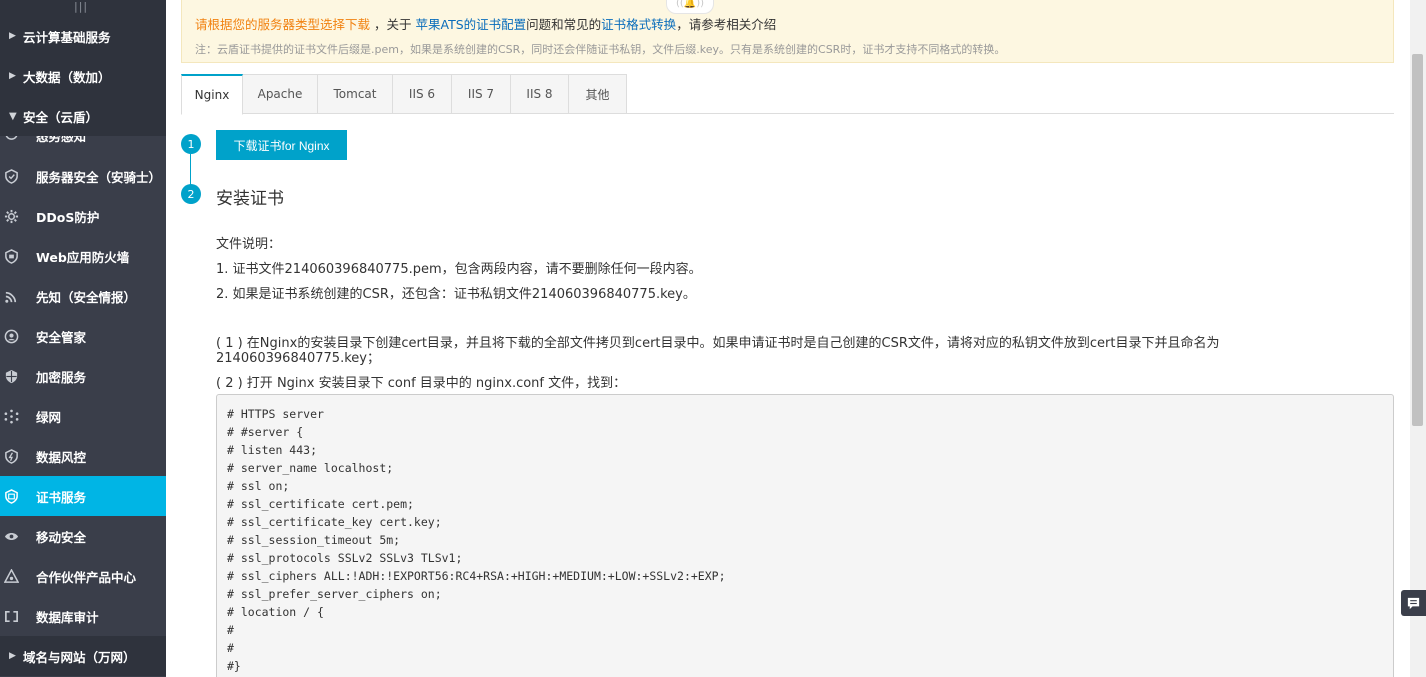 This screenshot has height=677, width=1426. What do you see at coordinates (67, 617) in the screenshot?
I see `sidebar-item-label: 数据库审计` at bounding box center [67, 617].